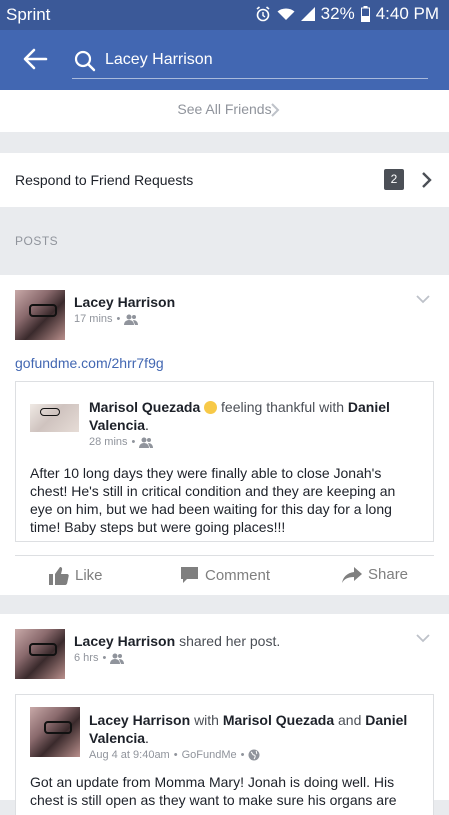 Image resolution: width=449 pixels, height=815 pixels. I want to click on status-icons: 32% 4:40 PM, so click(347, 14).